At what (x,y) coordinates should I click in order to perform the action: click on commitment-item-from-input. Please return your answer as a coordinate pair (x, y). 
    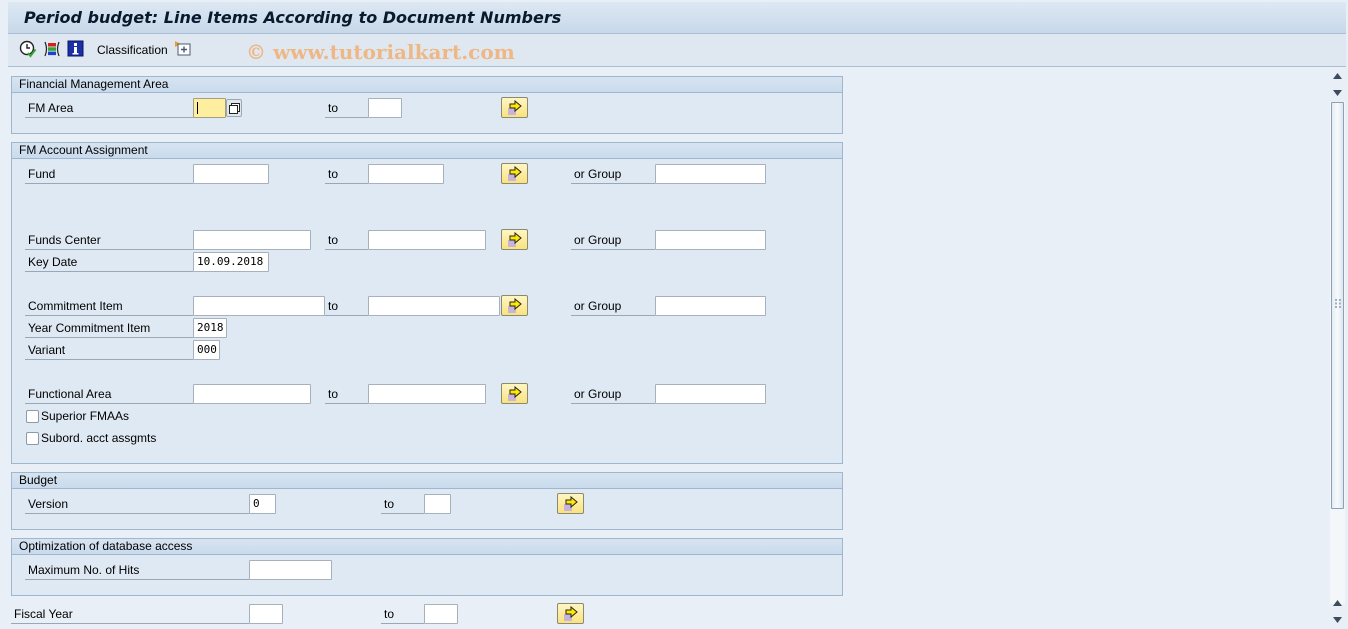
    Looking at the image, I should click on (259, 306).